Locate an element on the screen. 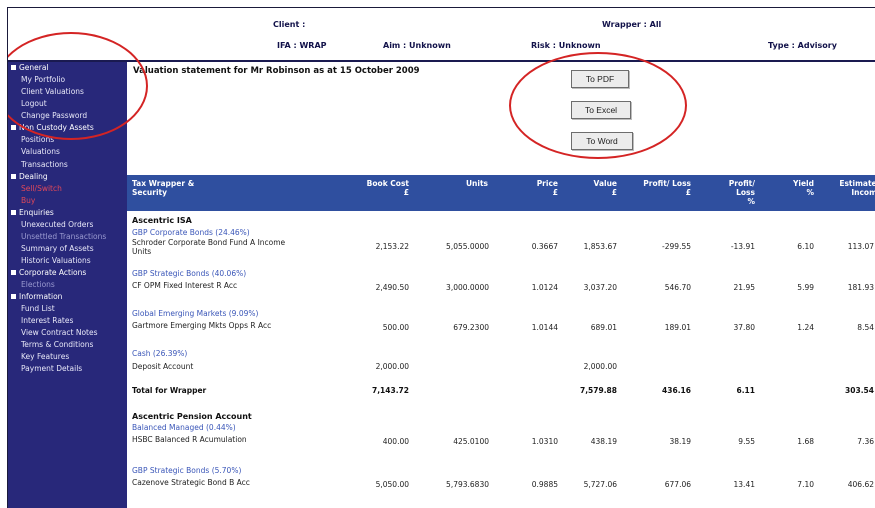  security-name-cont: Units is located at coordinates (142, 251).